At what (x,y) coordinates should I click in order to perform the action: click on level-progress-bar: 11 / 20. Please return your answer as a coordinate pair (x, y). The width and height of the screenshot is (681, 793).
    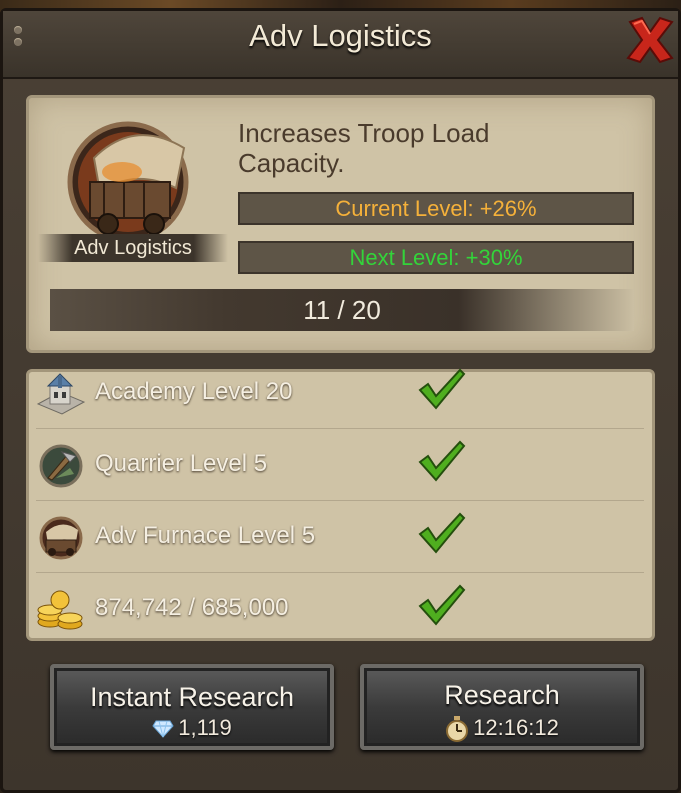
    Looking at the image, I should click on (342, 310).